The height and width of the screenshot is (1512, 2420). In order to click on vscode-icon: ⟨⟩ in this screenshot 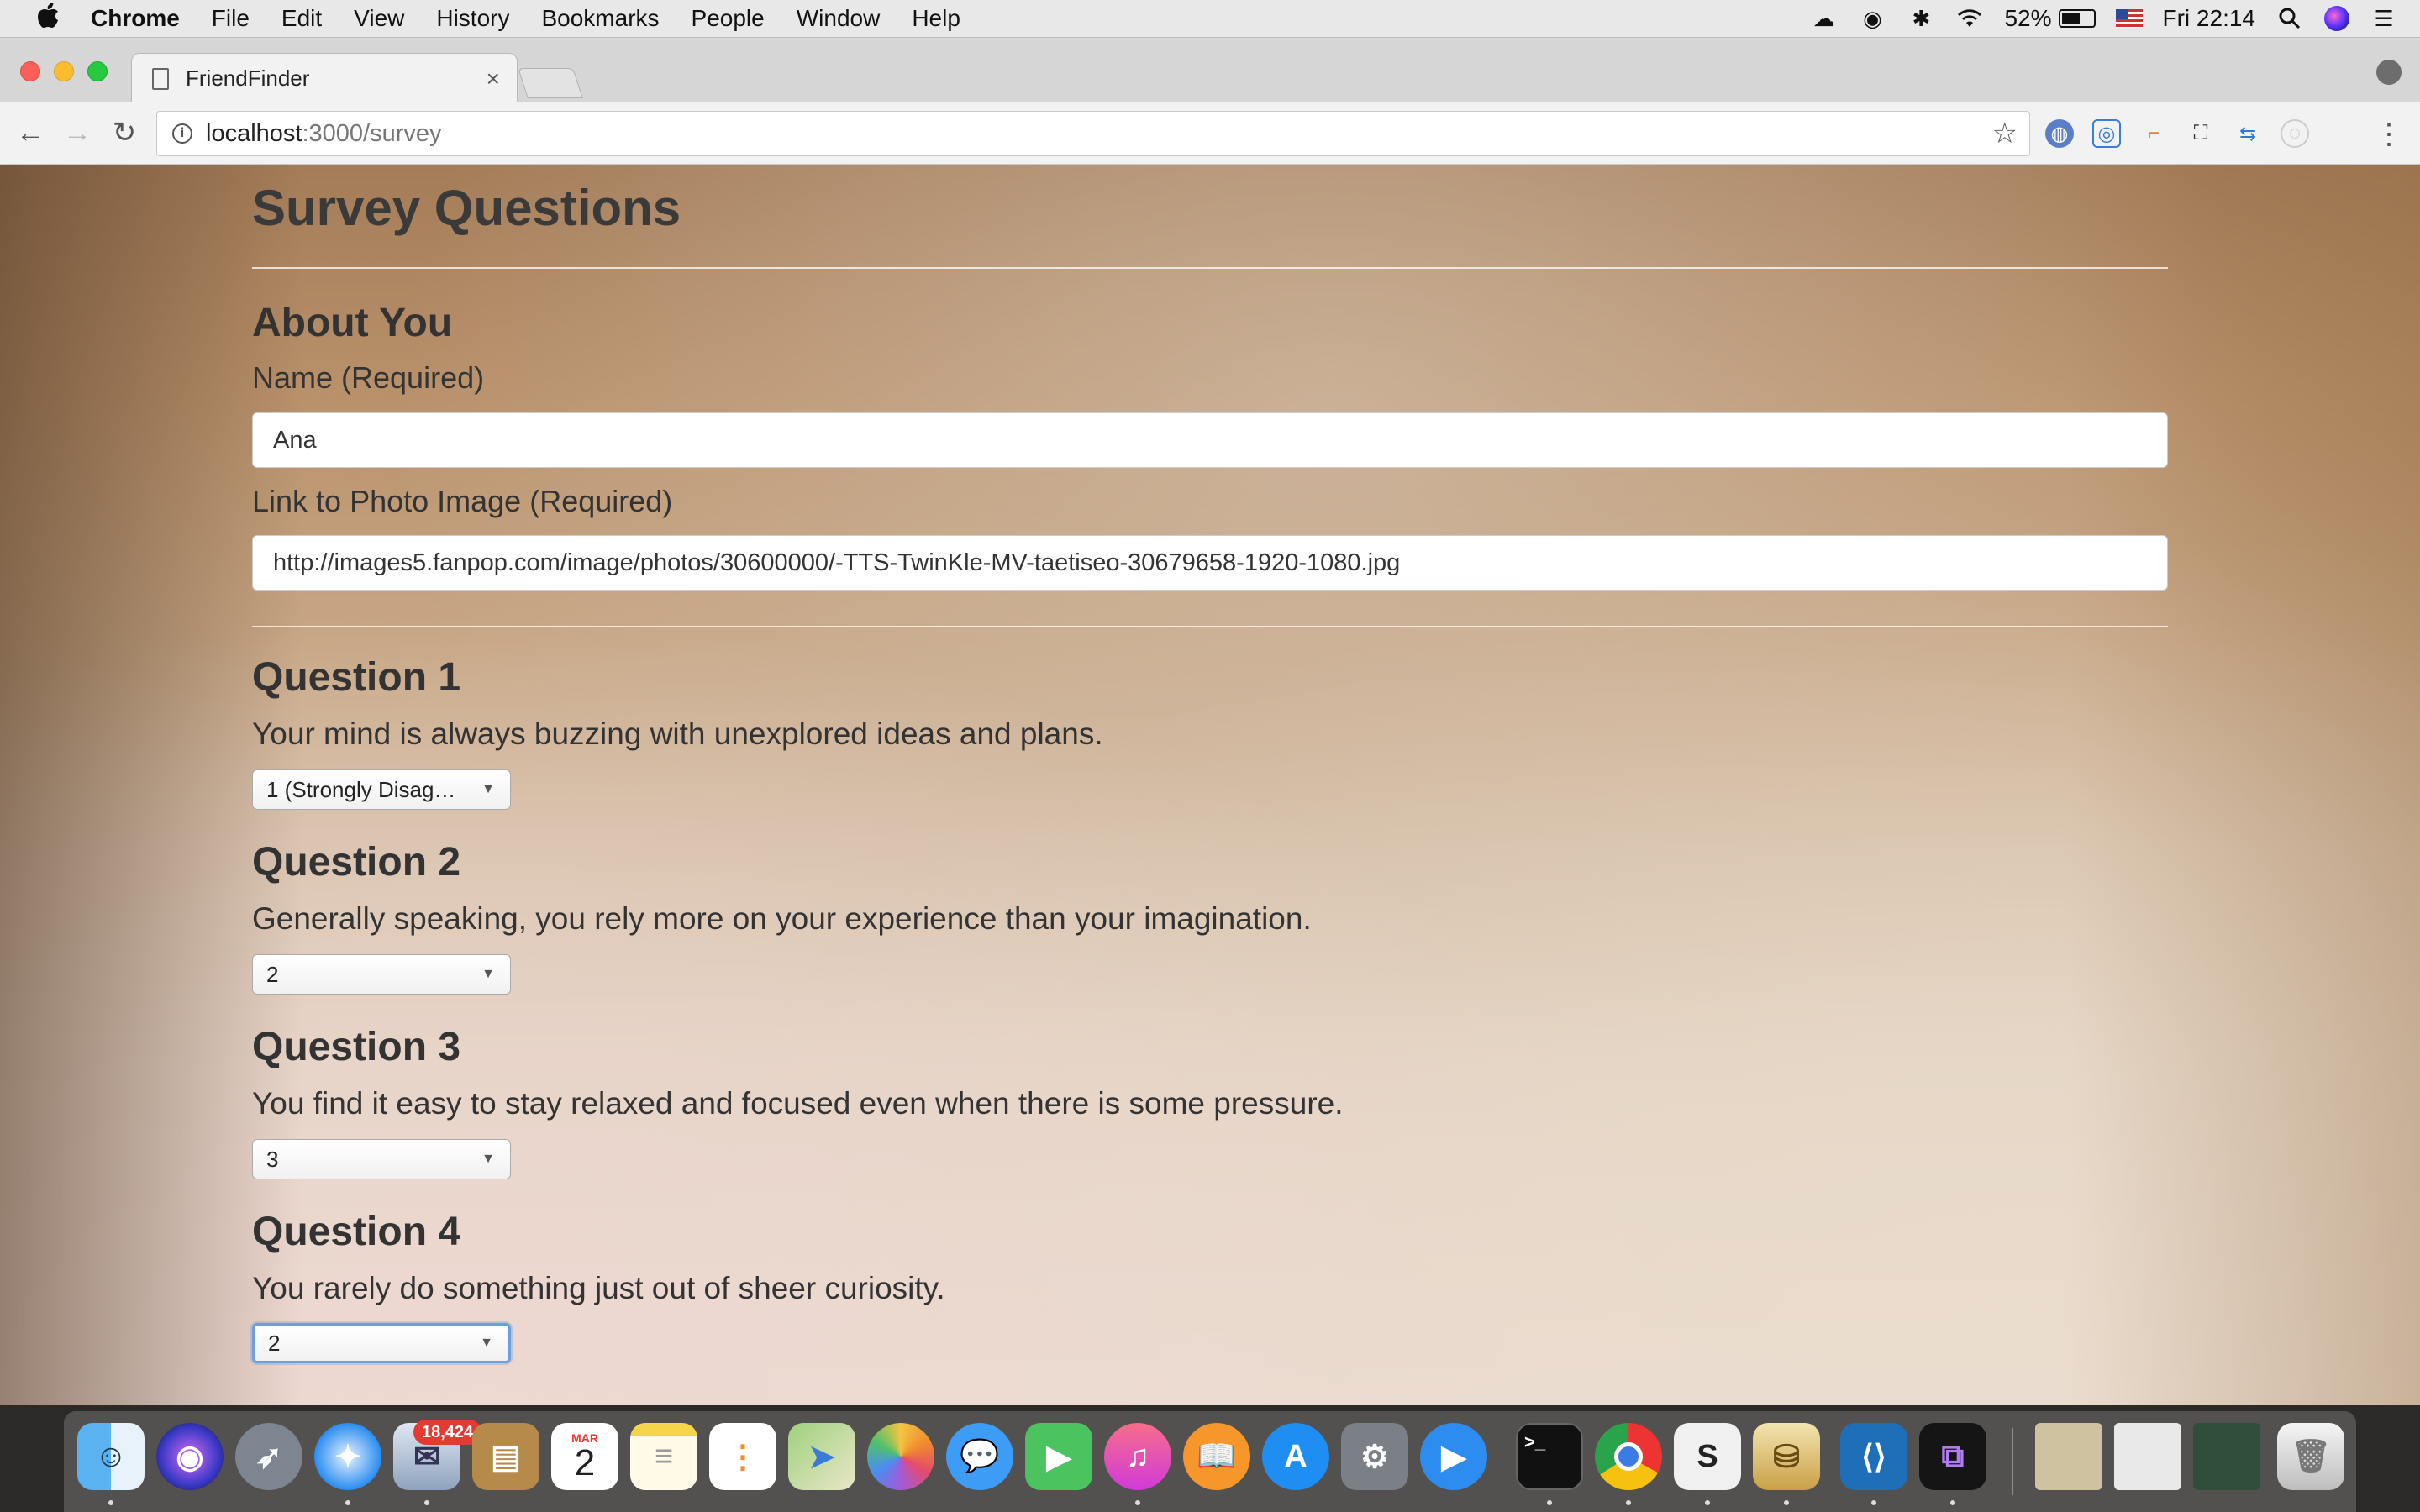, I will do `click(1873, 1456)`.